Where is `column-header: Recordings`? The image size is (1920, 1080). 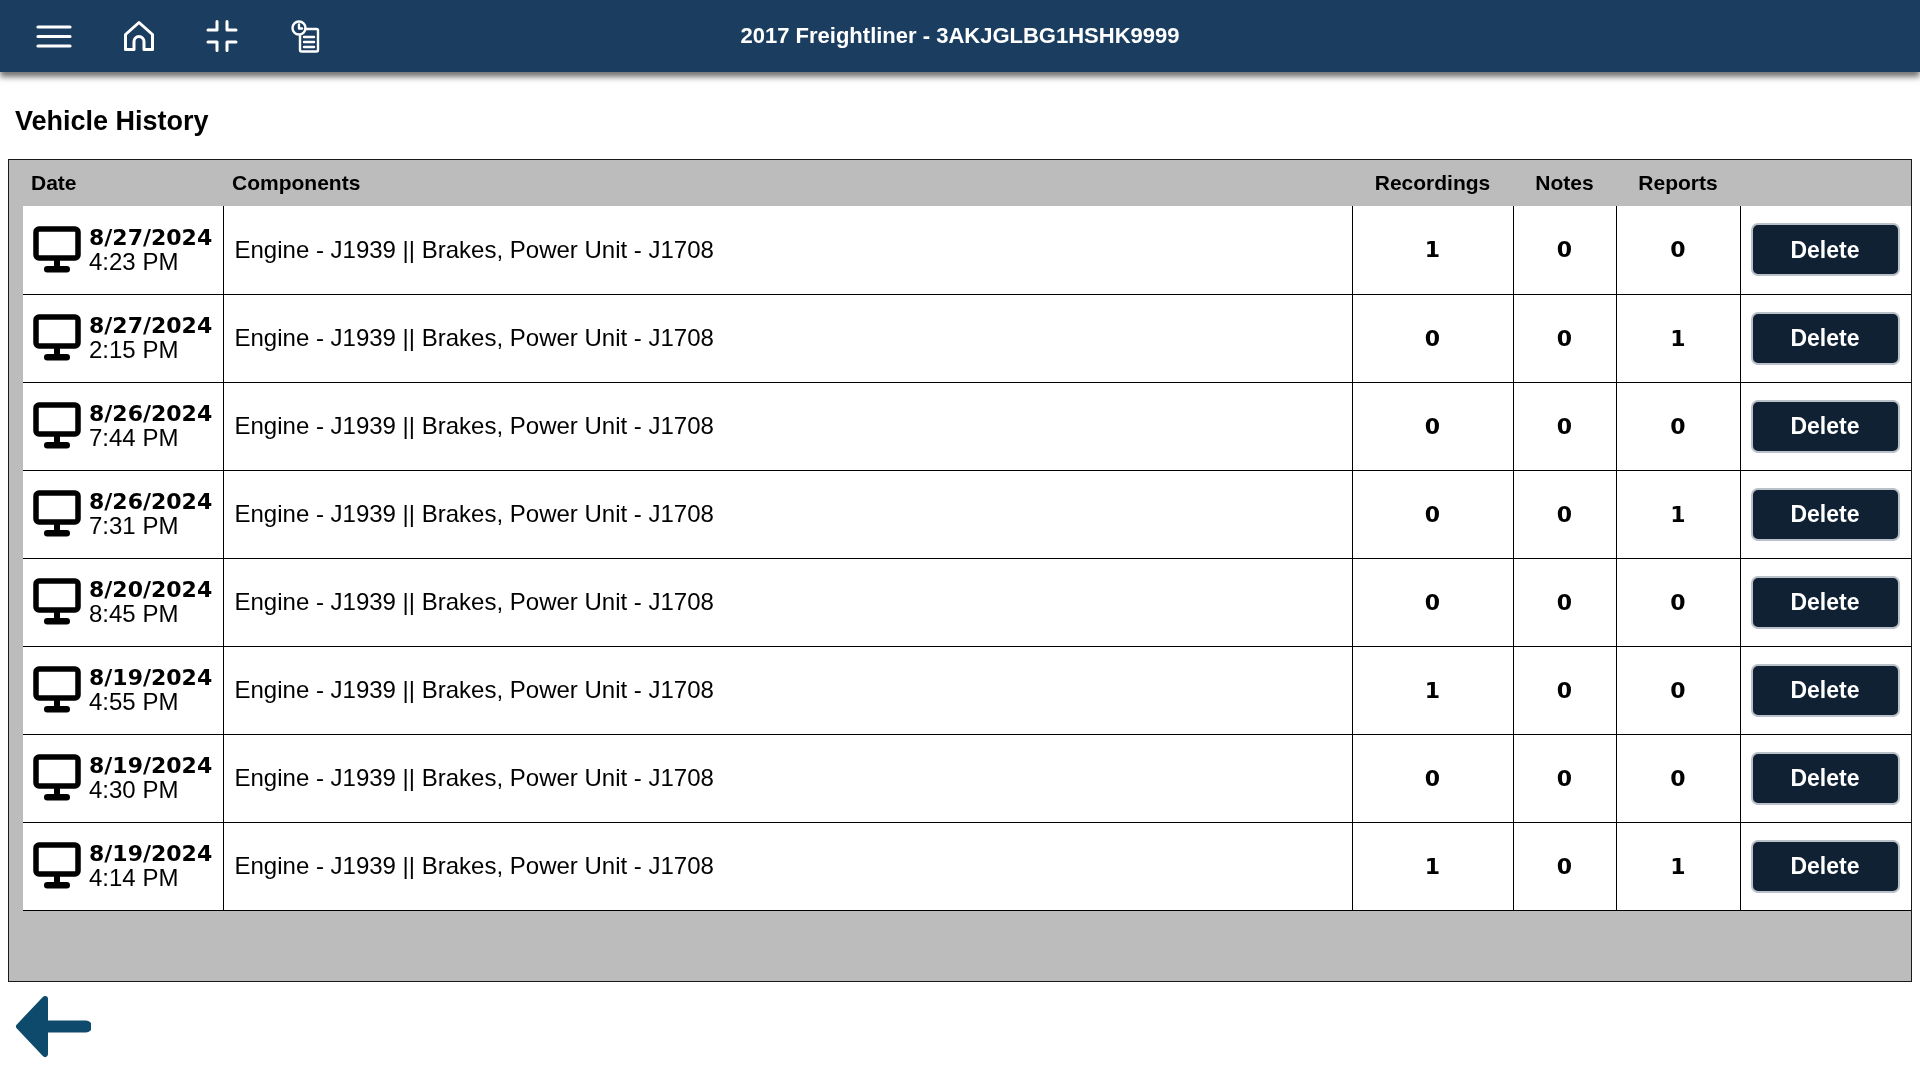
column-header: Recordings is located at coordinates (1432, 183).